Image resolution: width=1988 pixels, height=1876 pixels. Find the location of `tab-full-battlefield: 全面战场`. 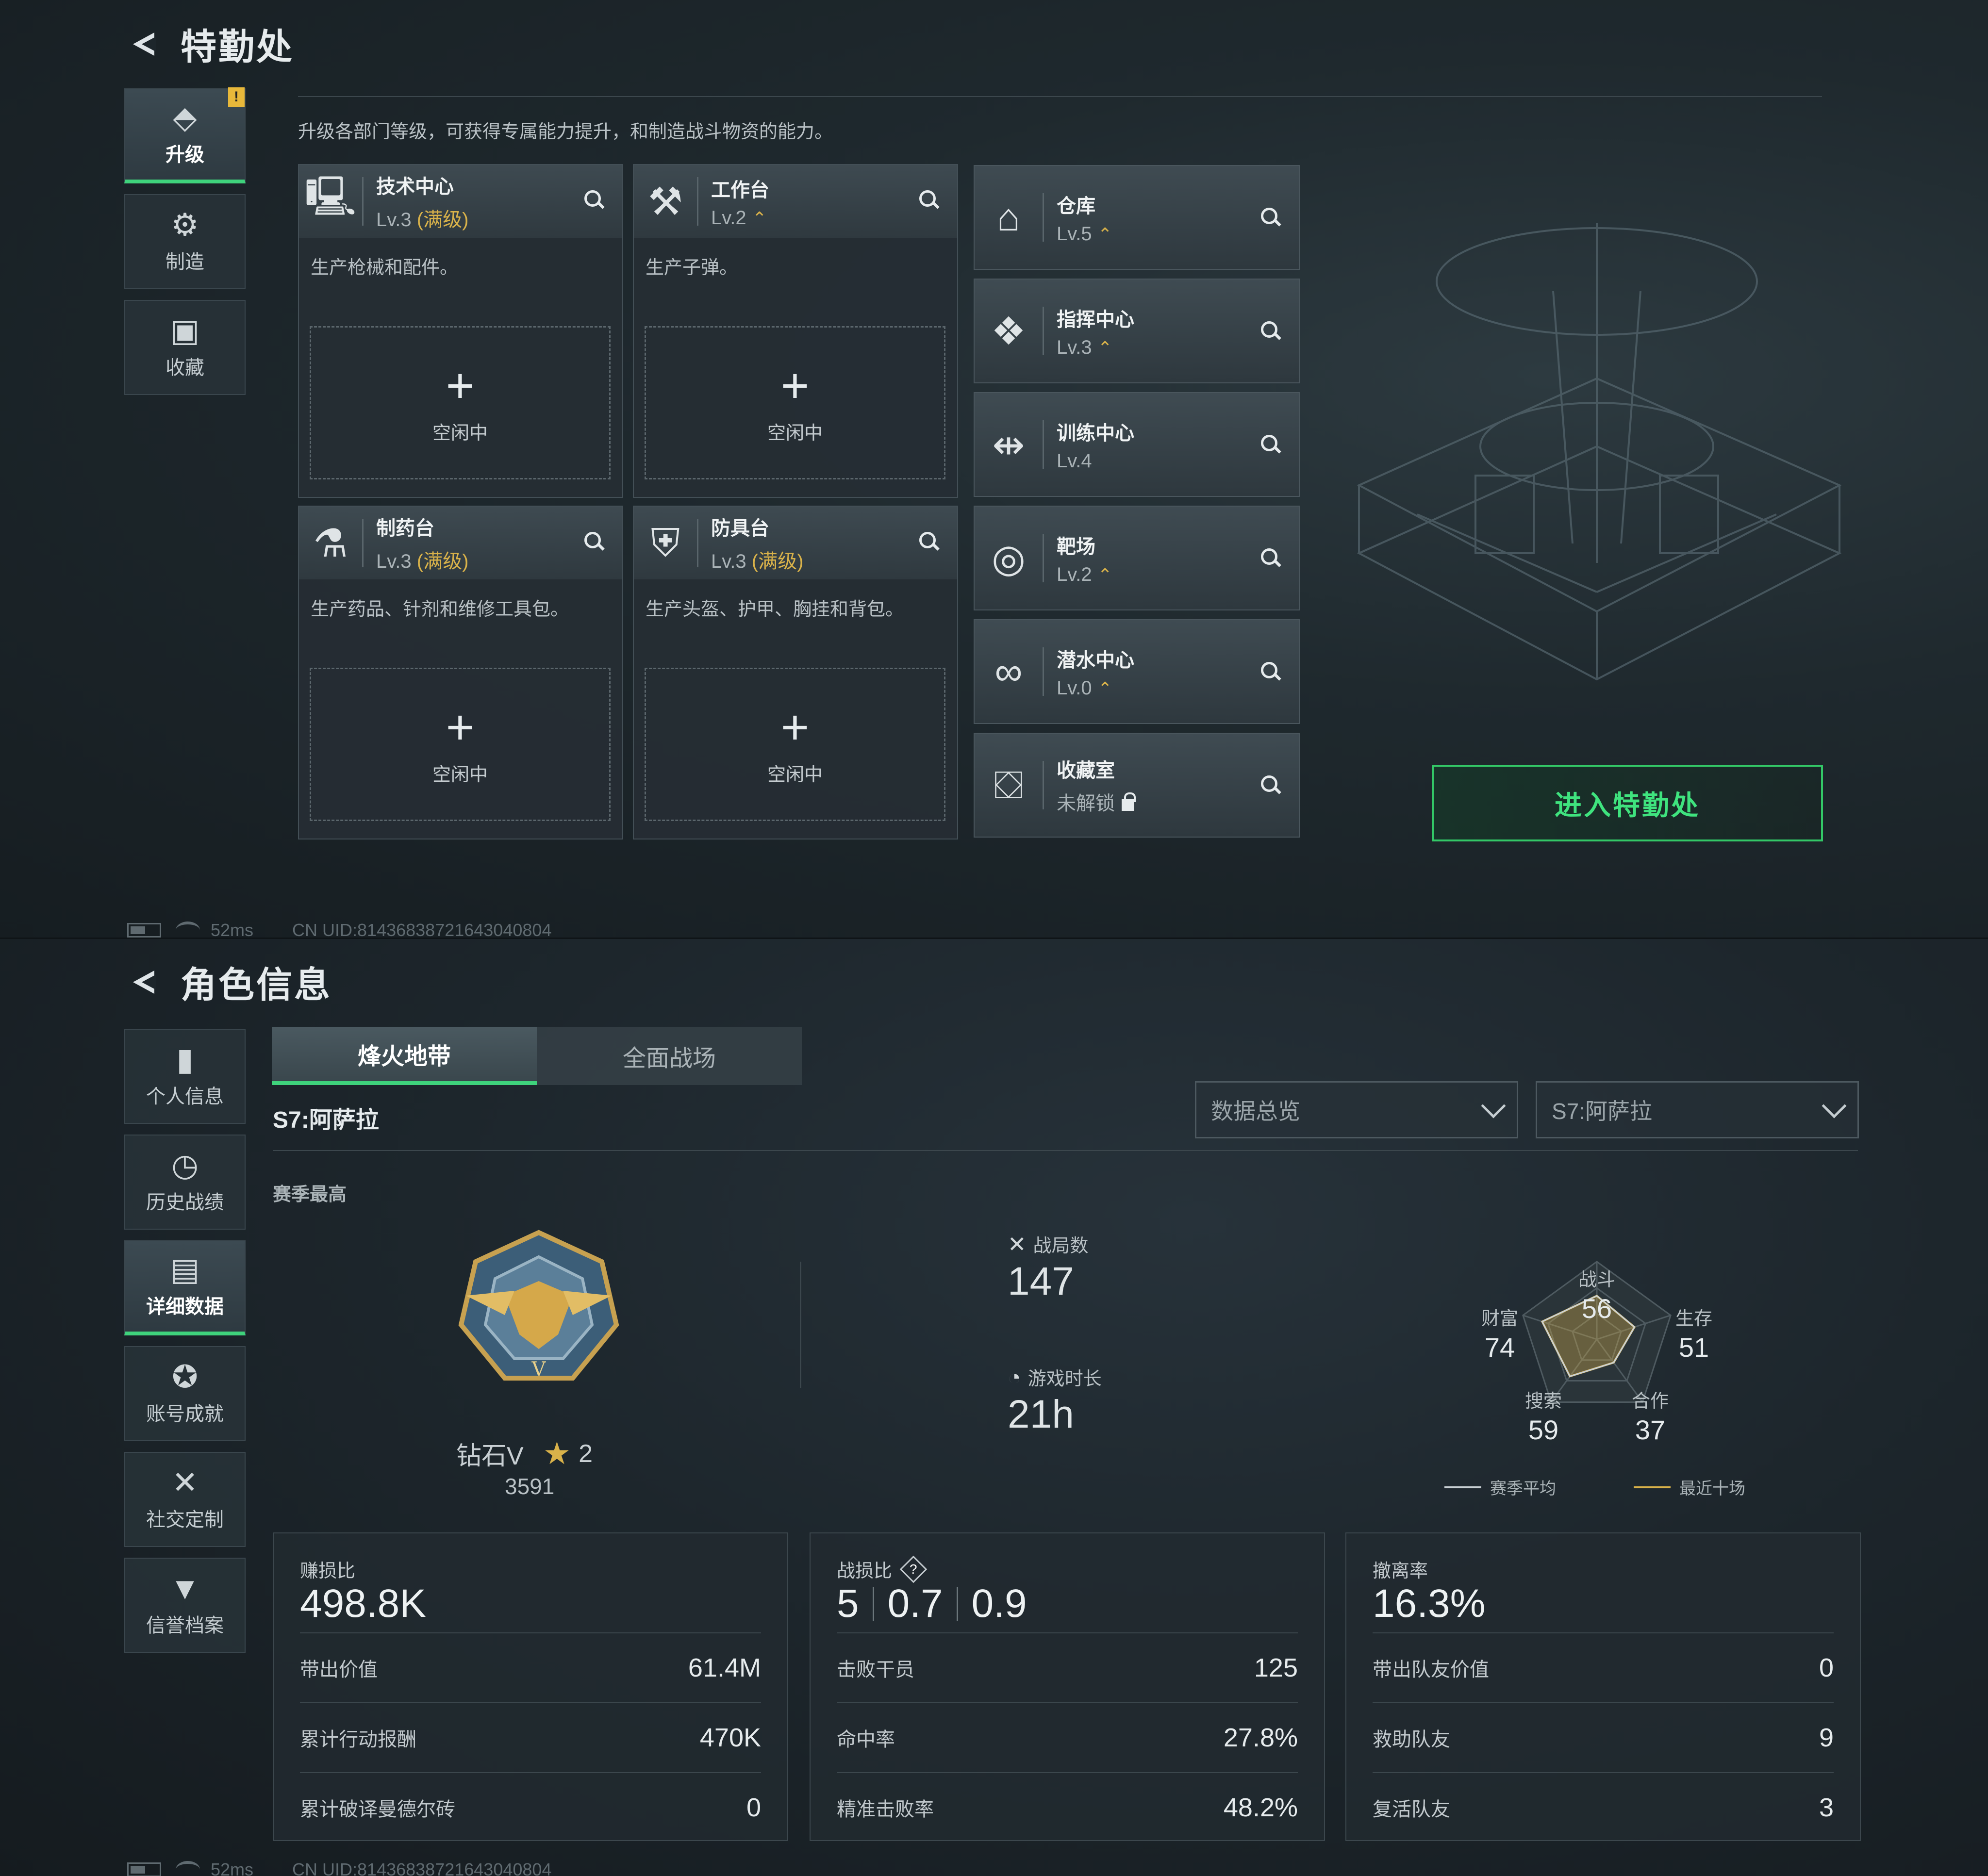

tab-full-battlefield: 全面战场 is located at coordinates (669, 1056).